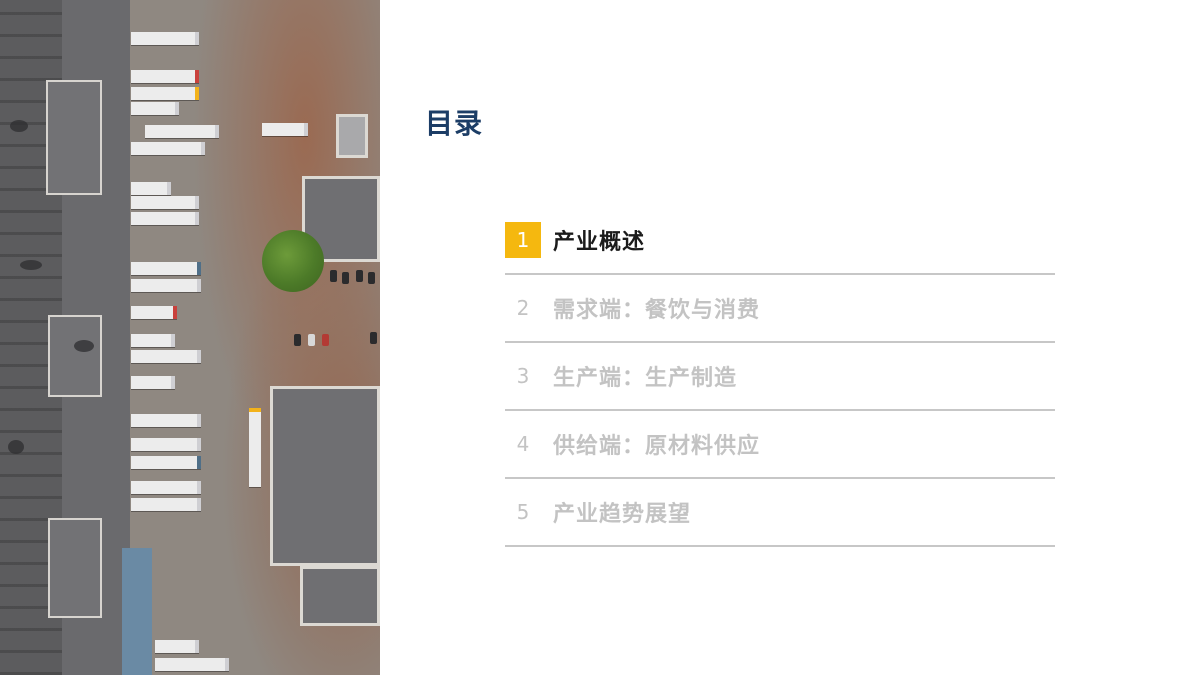 The image size is (1200, 675). I want to click on page-title: 目录, so click(454, 123).